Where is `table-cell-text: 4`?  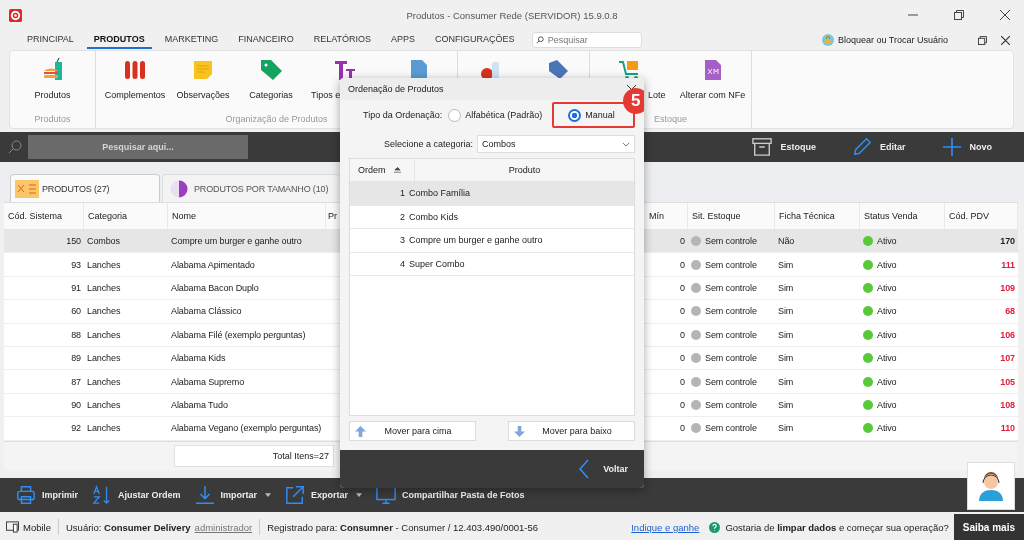 table-cell-text: 4 is located at coordinates (402, 263).